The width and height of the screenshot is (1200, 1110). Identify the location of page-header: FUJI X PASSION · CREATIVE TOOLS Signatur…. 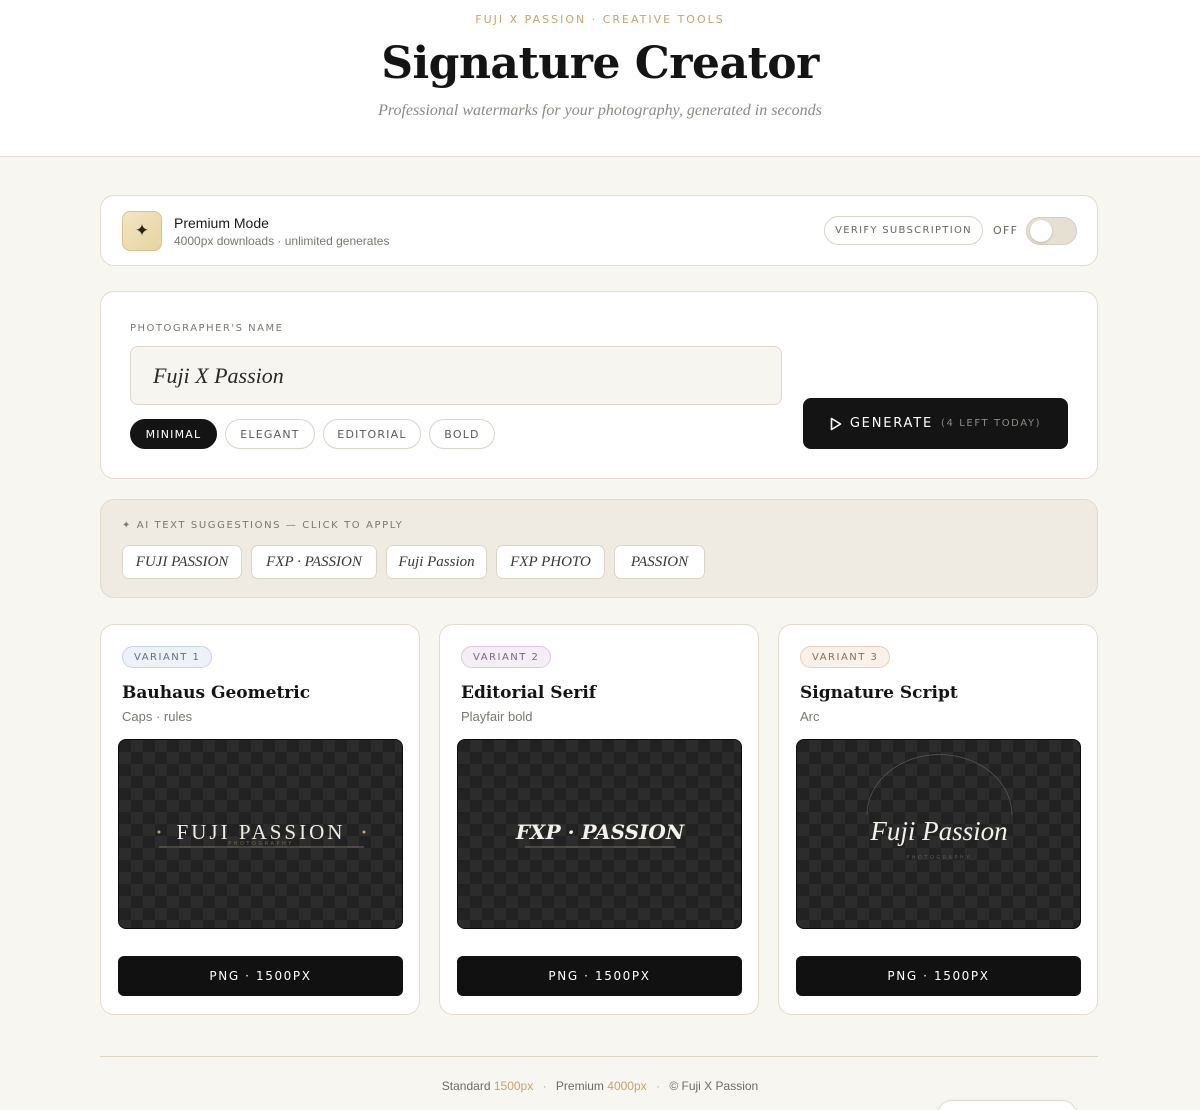
(600, 78).